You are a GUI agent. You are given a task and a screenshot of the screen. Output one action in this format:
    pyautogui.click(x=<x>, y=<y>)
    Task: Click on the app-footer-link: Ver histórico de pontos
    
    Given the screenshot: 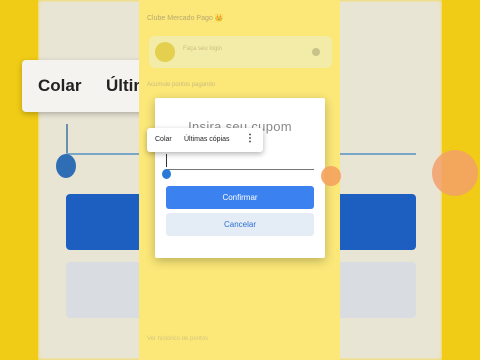 What is the action you would take?
    pyautogui.click(x=177, y=339)
    